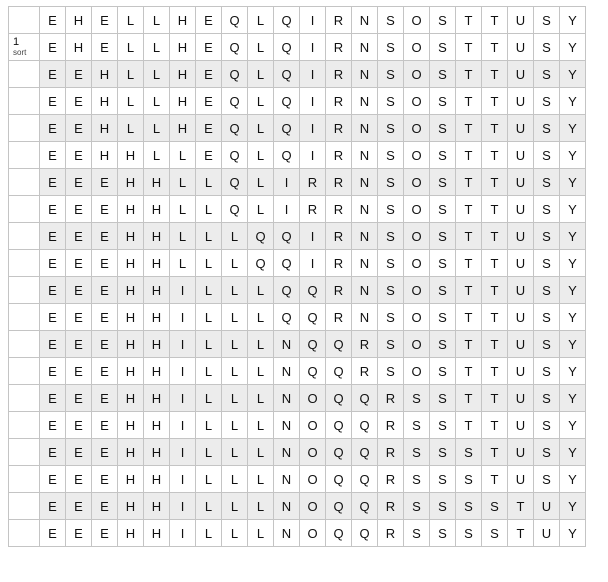 The height and width of the screenshot is (582, 608). Describe the element at coordinates (297, 506) in the screenshot. I see `step-row: EEEHHILLLNOQQRSSSSTUY` at that location.